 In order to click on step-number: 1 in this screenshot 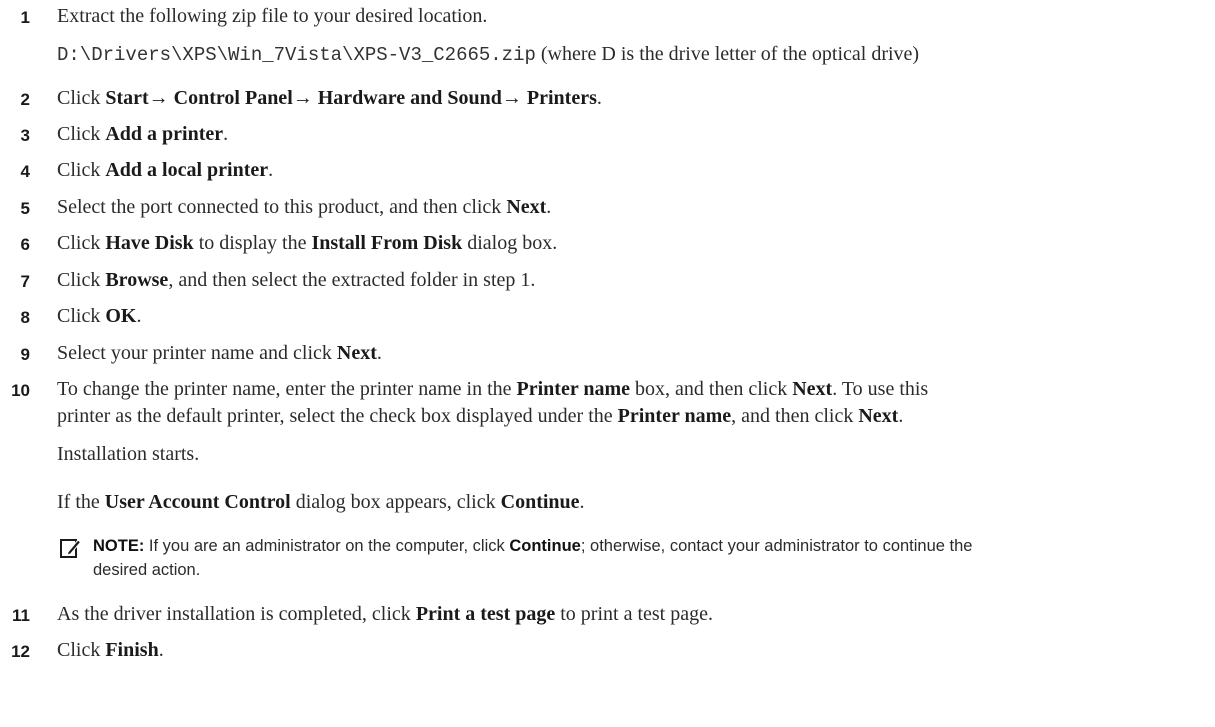, I will do `click(25, 17)`.